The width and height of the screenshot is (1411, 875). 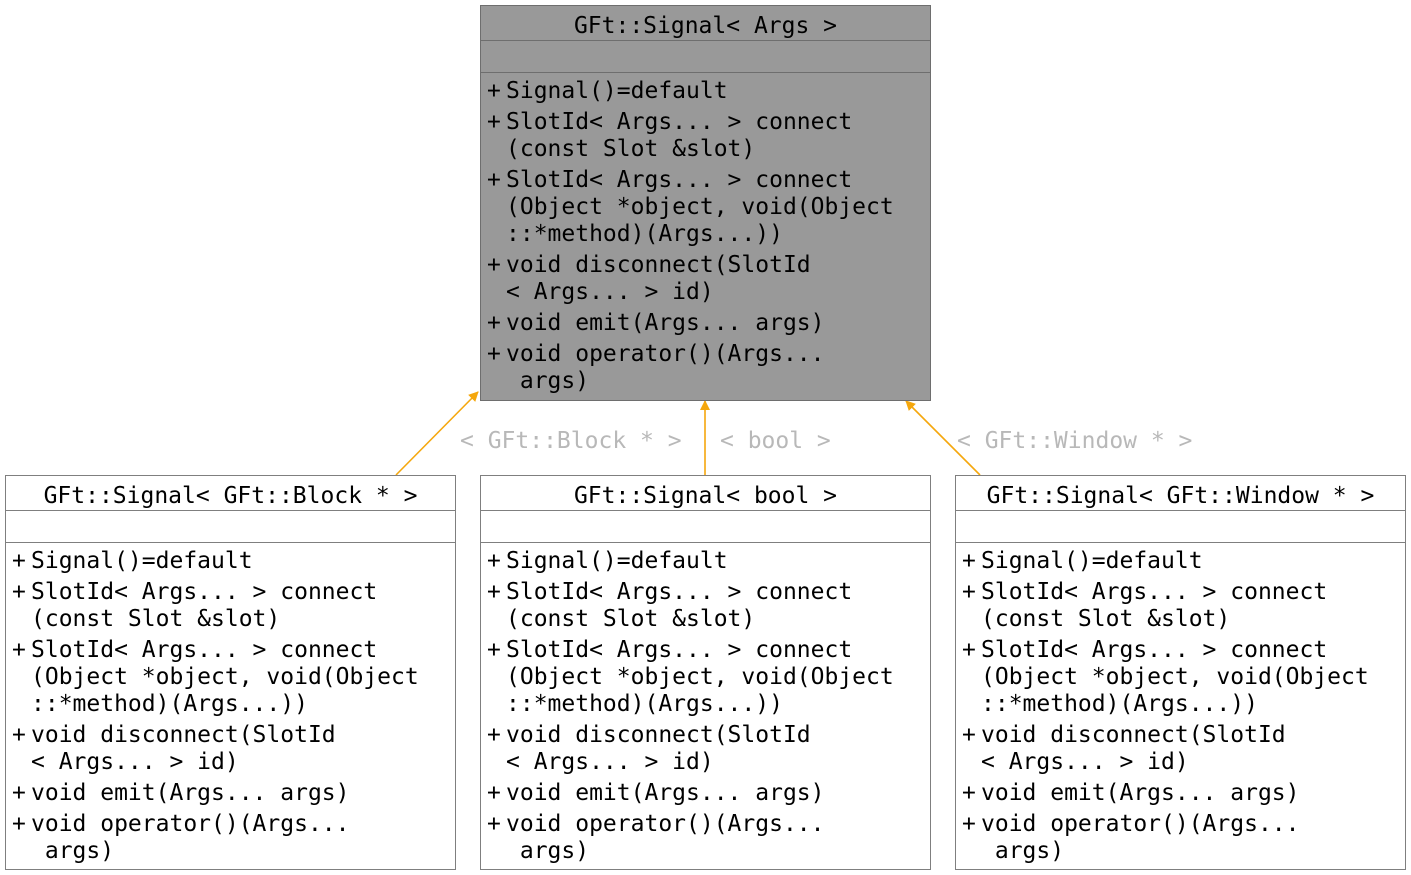 I want to click on edge-label-block: < GFt::Block * >, so click(x=571, y=441).